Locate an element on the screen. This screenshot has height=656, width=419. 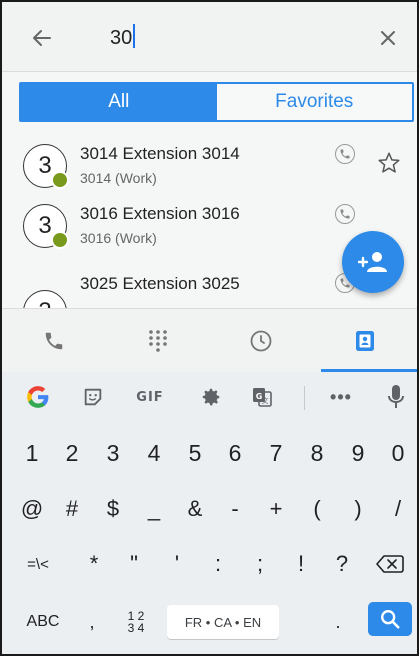
key-period: . is located at coordinates (338, 622).